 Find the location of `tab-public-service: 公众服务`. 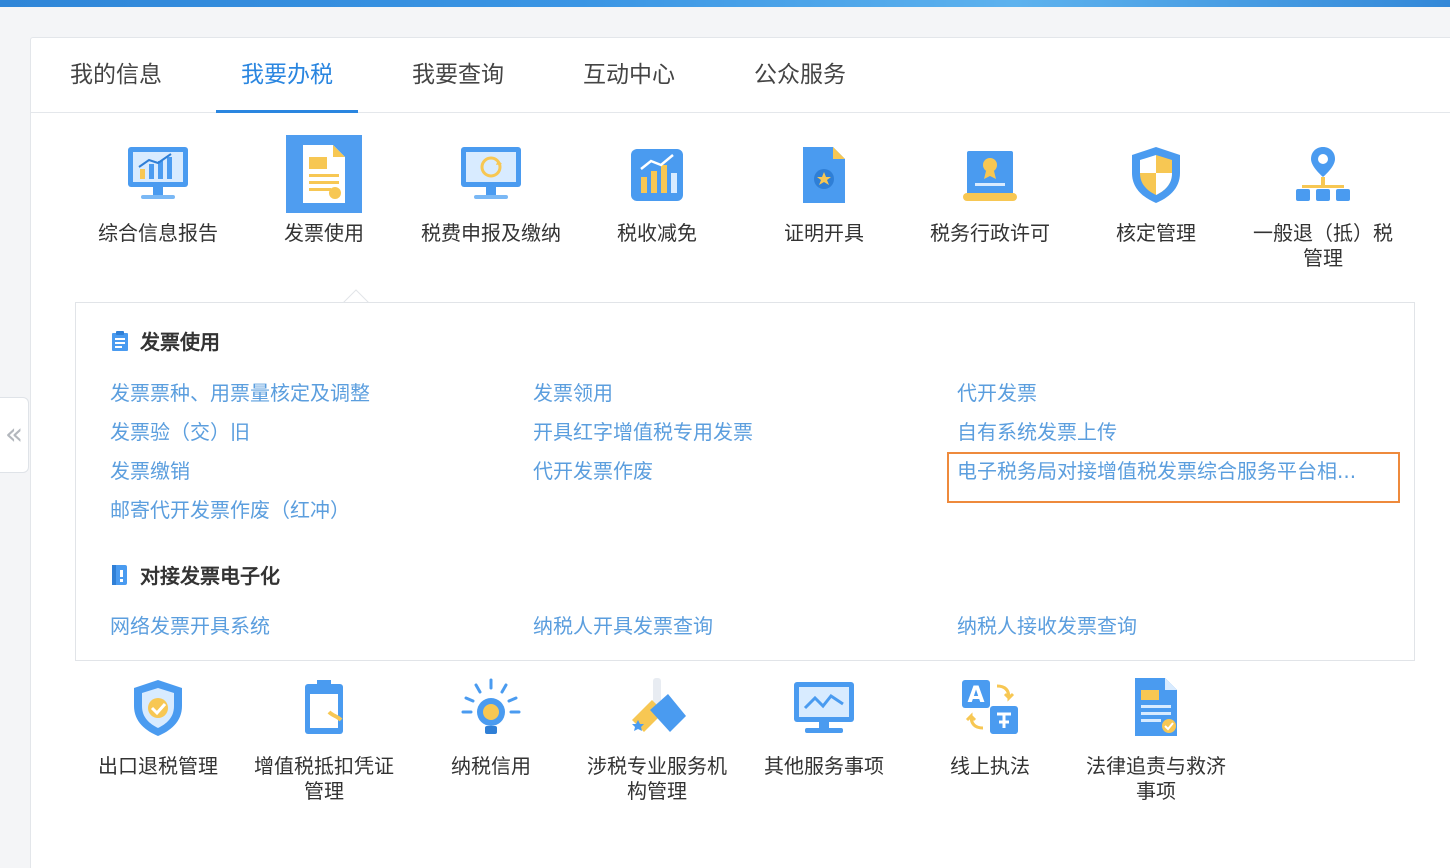

tab-public-service: 公众服务 is located at coordinates (800, 75).